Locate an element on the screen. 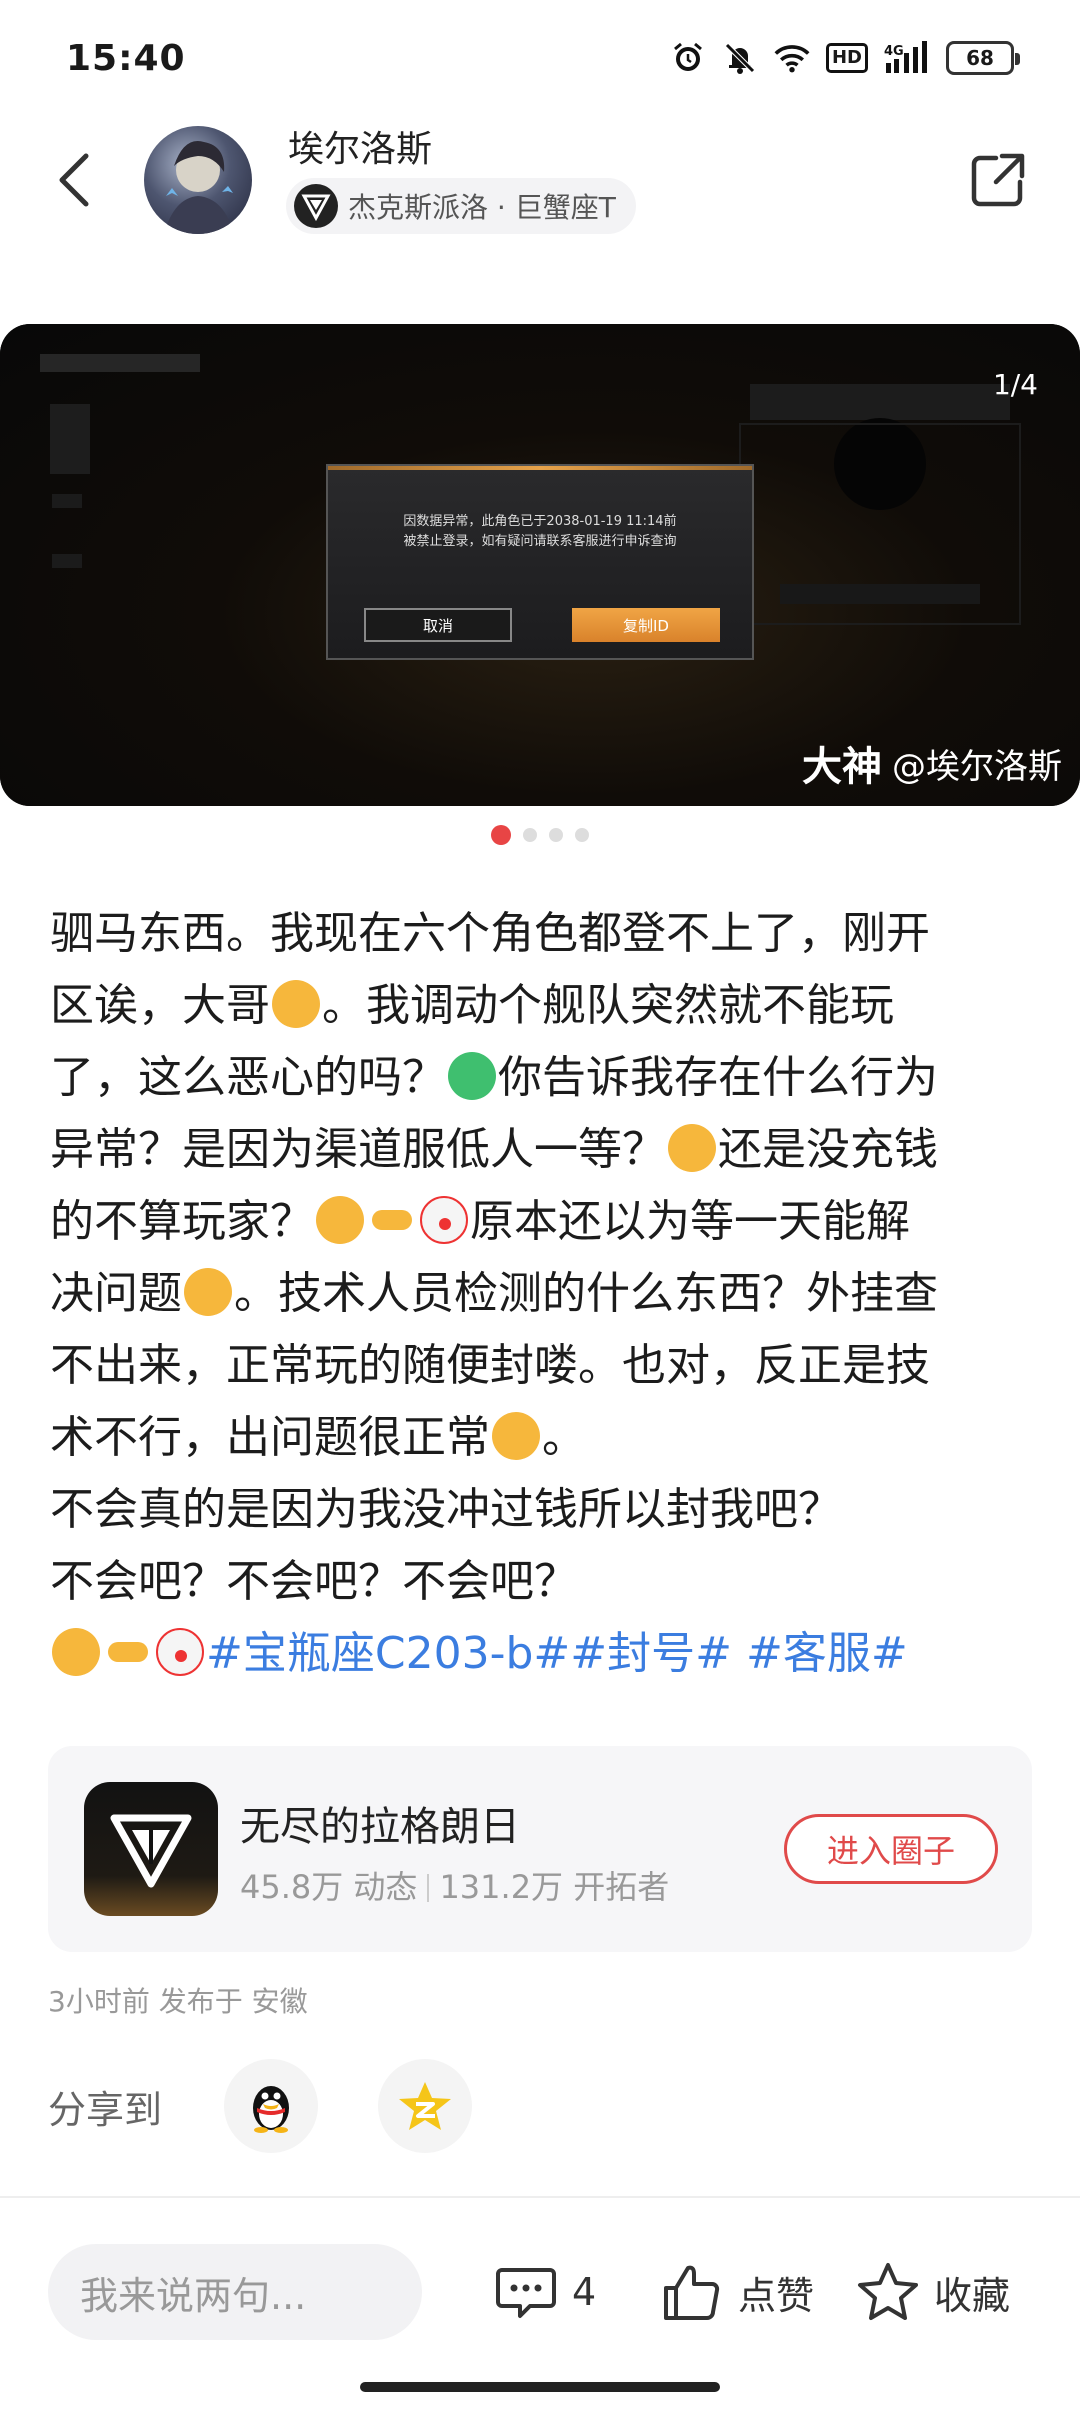 The image size is (1080, 2412). circle-member-count: 131.2万 开拓者 is located at coordinates (554, 1887).